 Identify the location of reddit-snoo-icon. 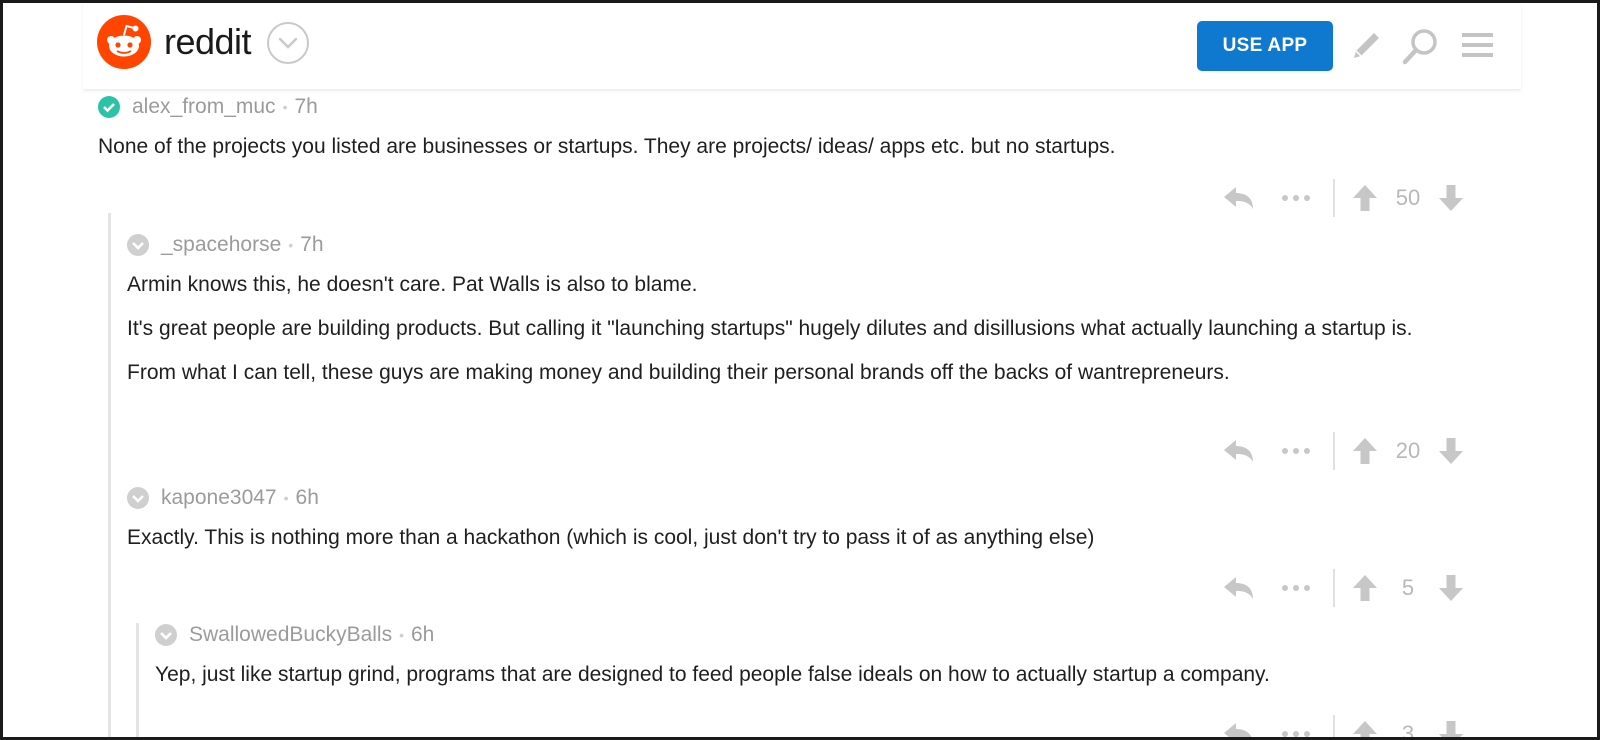
(124, 42).